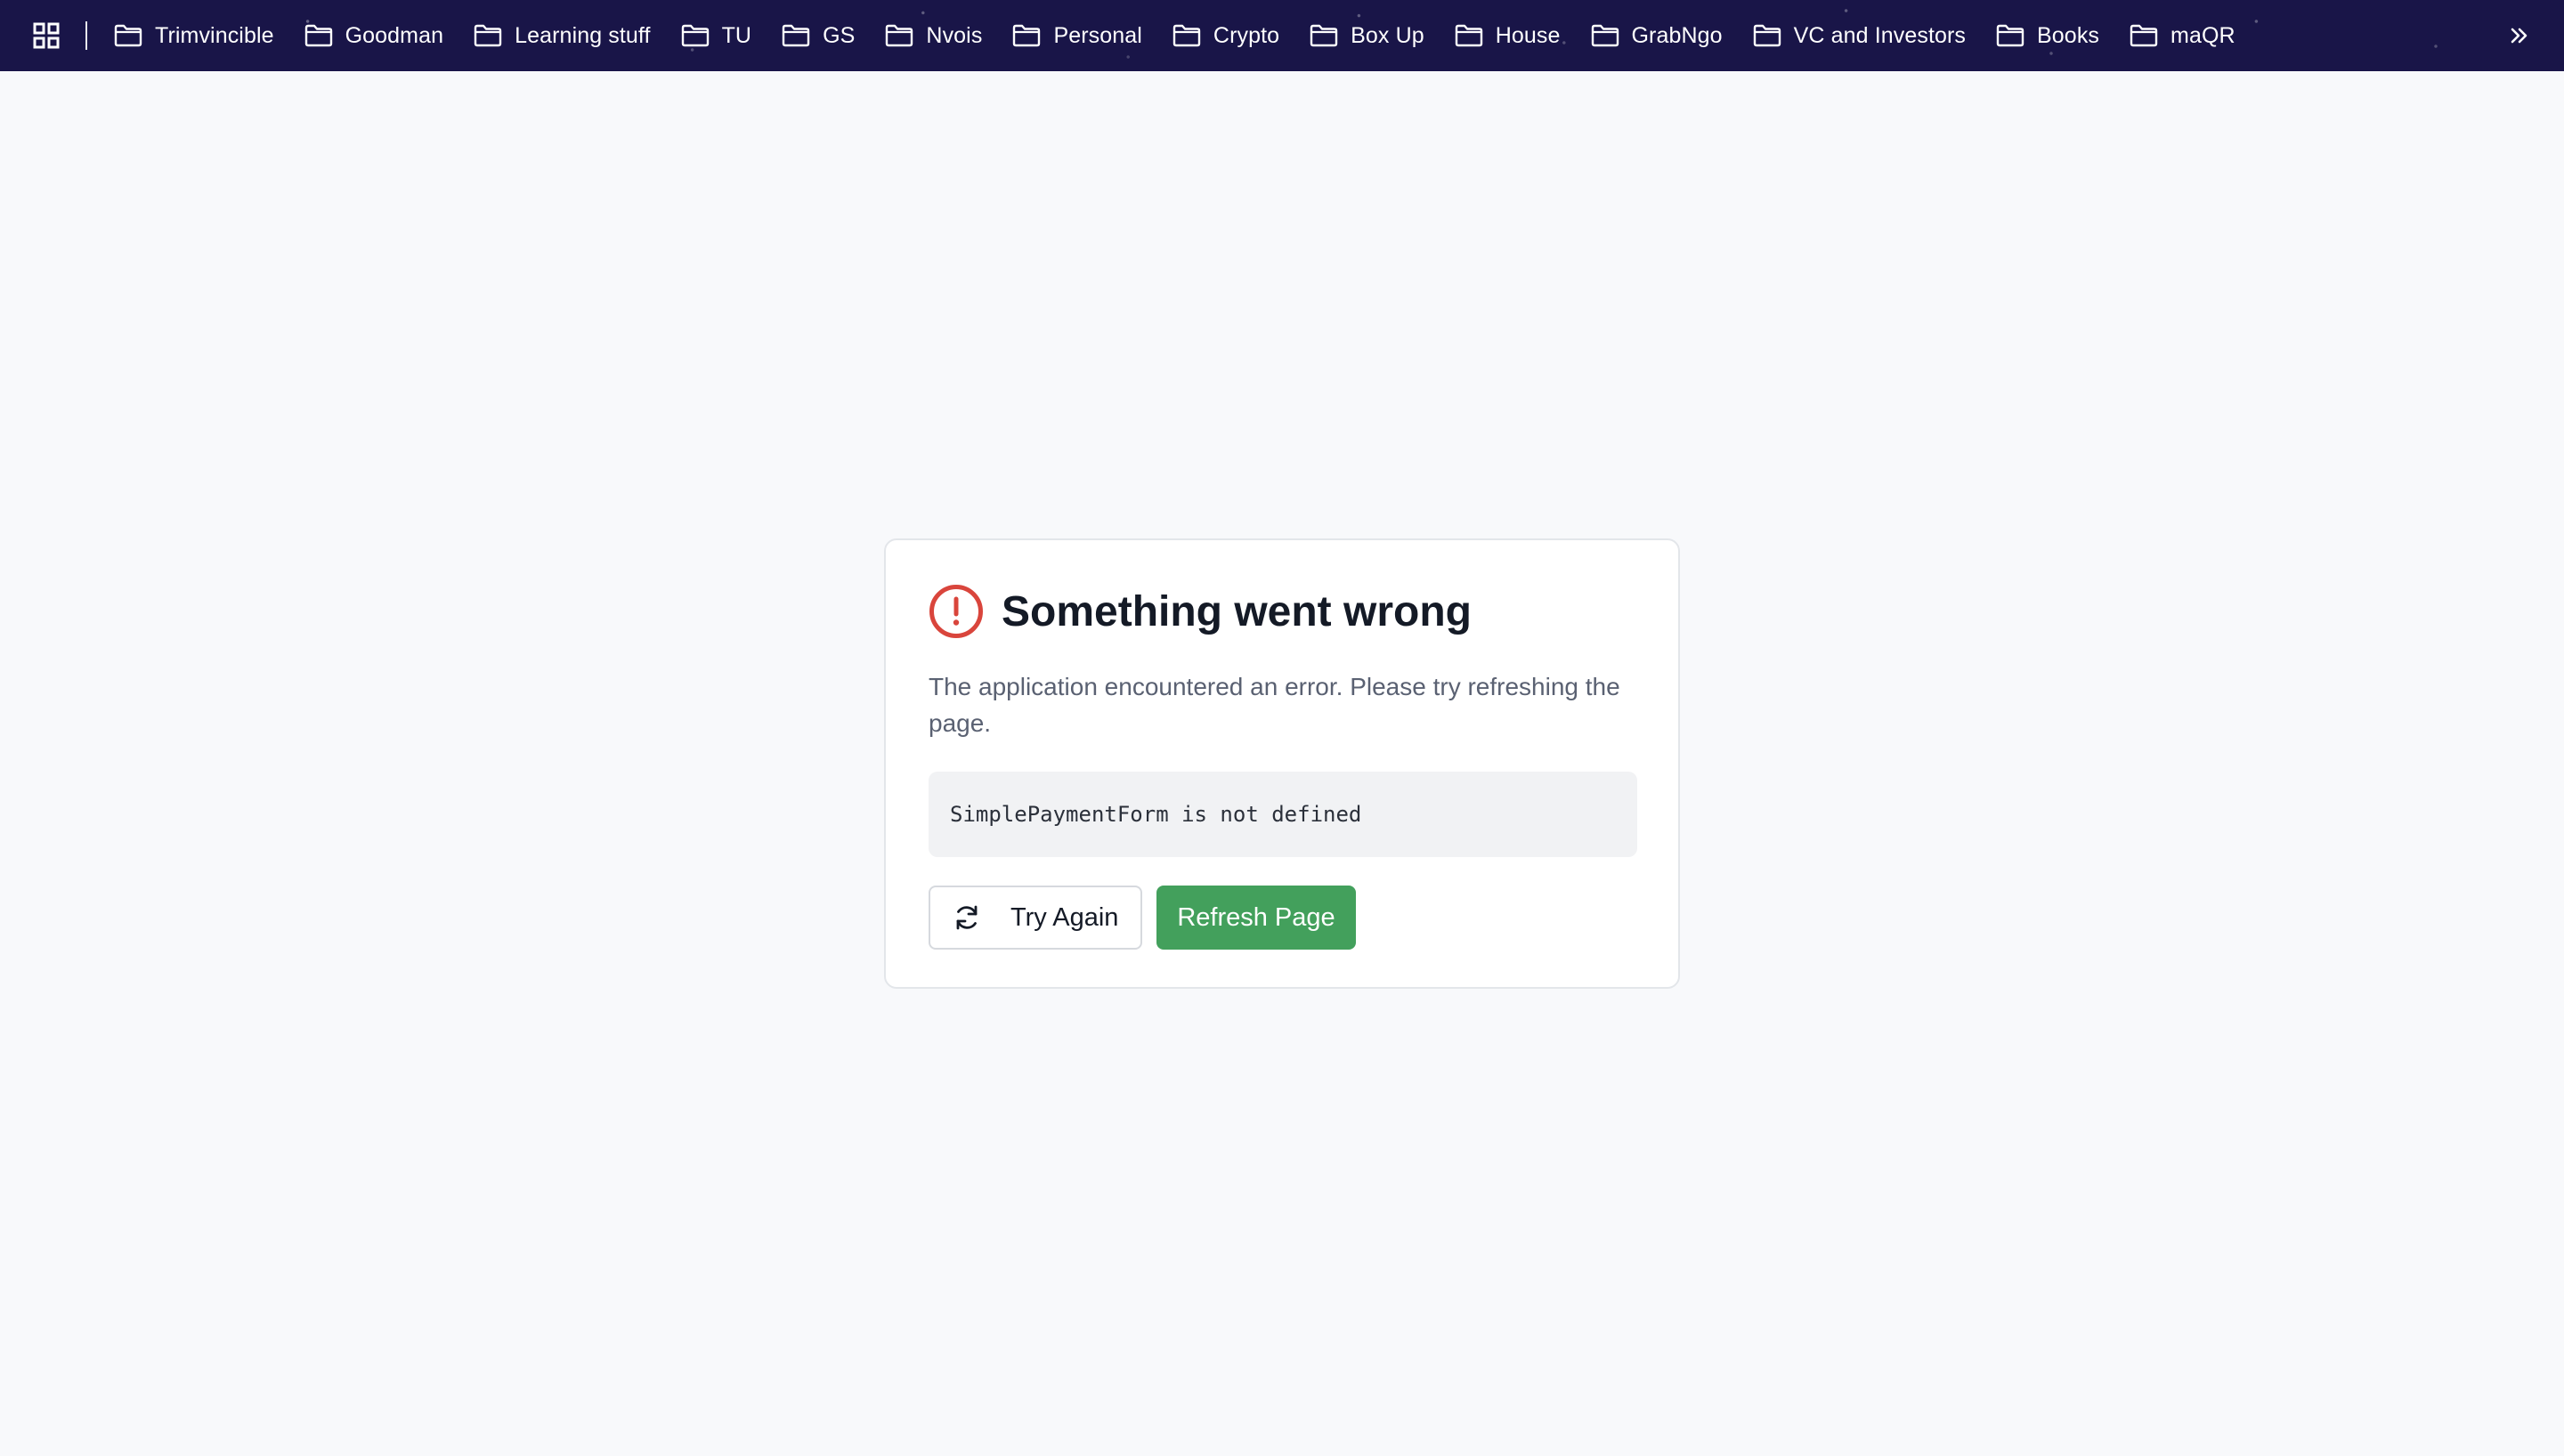 This screenshot has height=1456, width=2564. Describe the element at coordinates (1237, 611) in the screenshot. I see `error-title: Something went wrong` at that location.